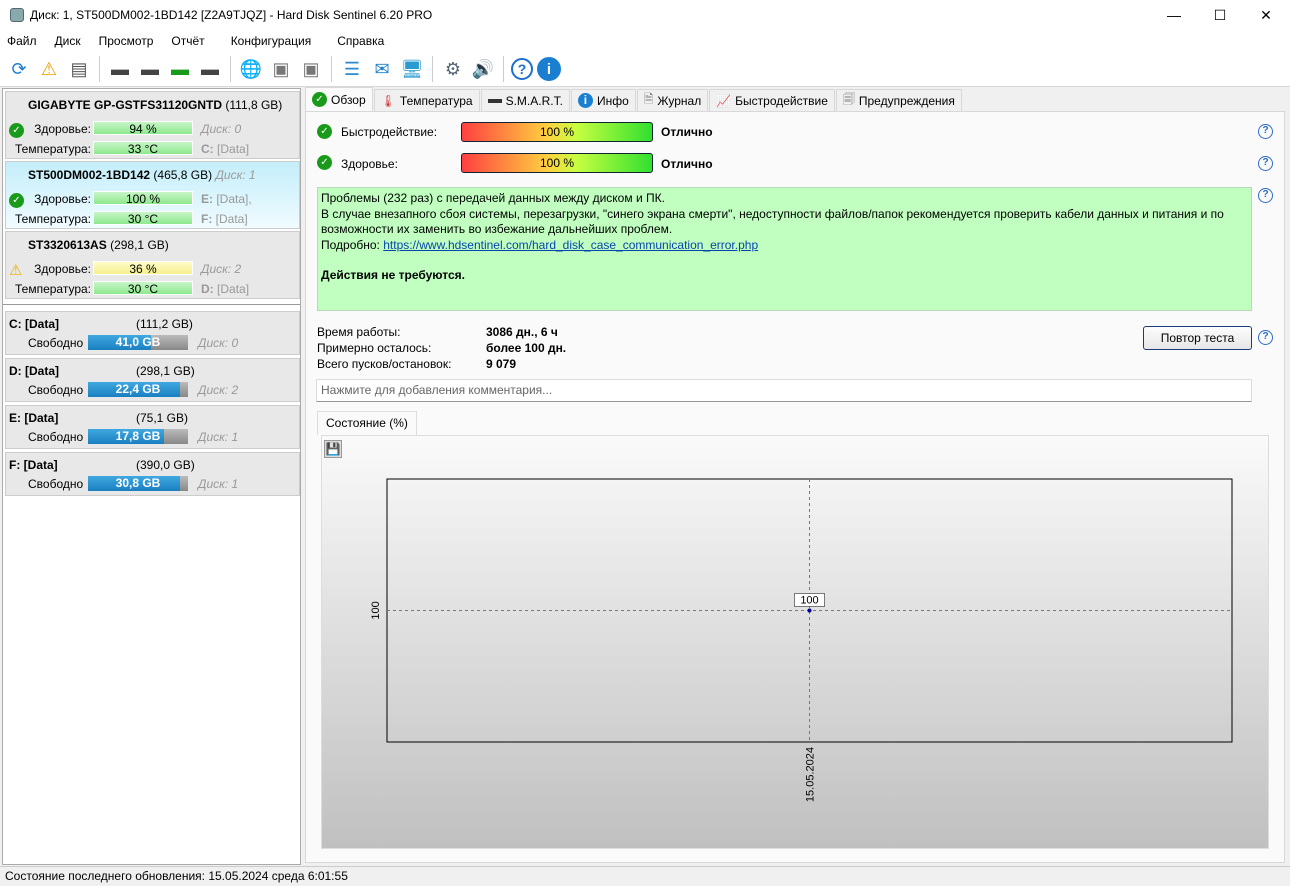  What do you see at coordinates (781, 100) in the screenshot?
I see `tab-label: Быстродействие` at bounding box center [781, 100].